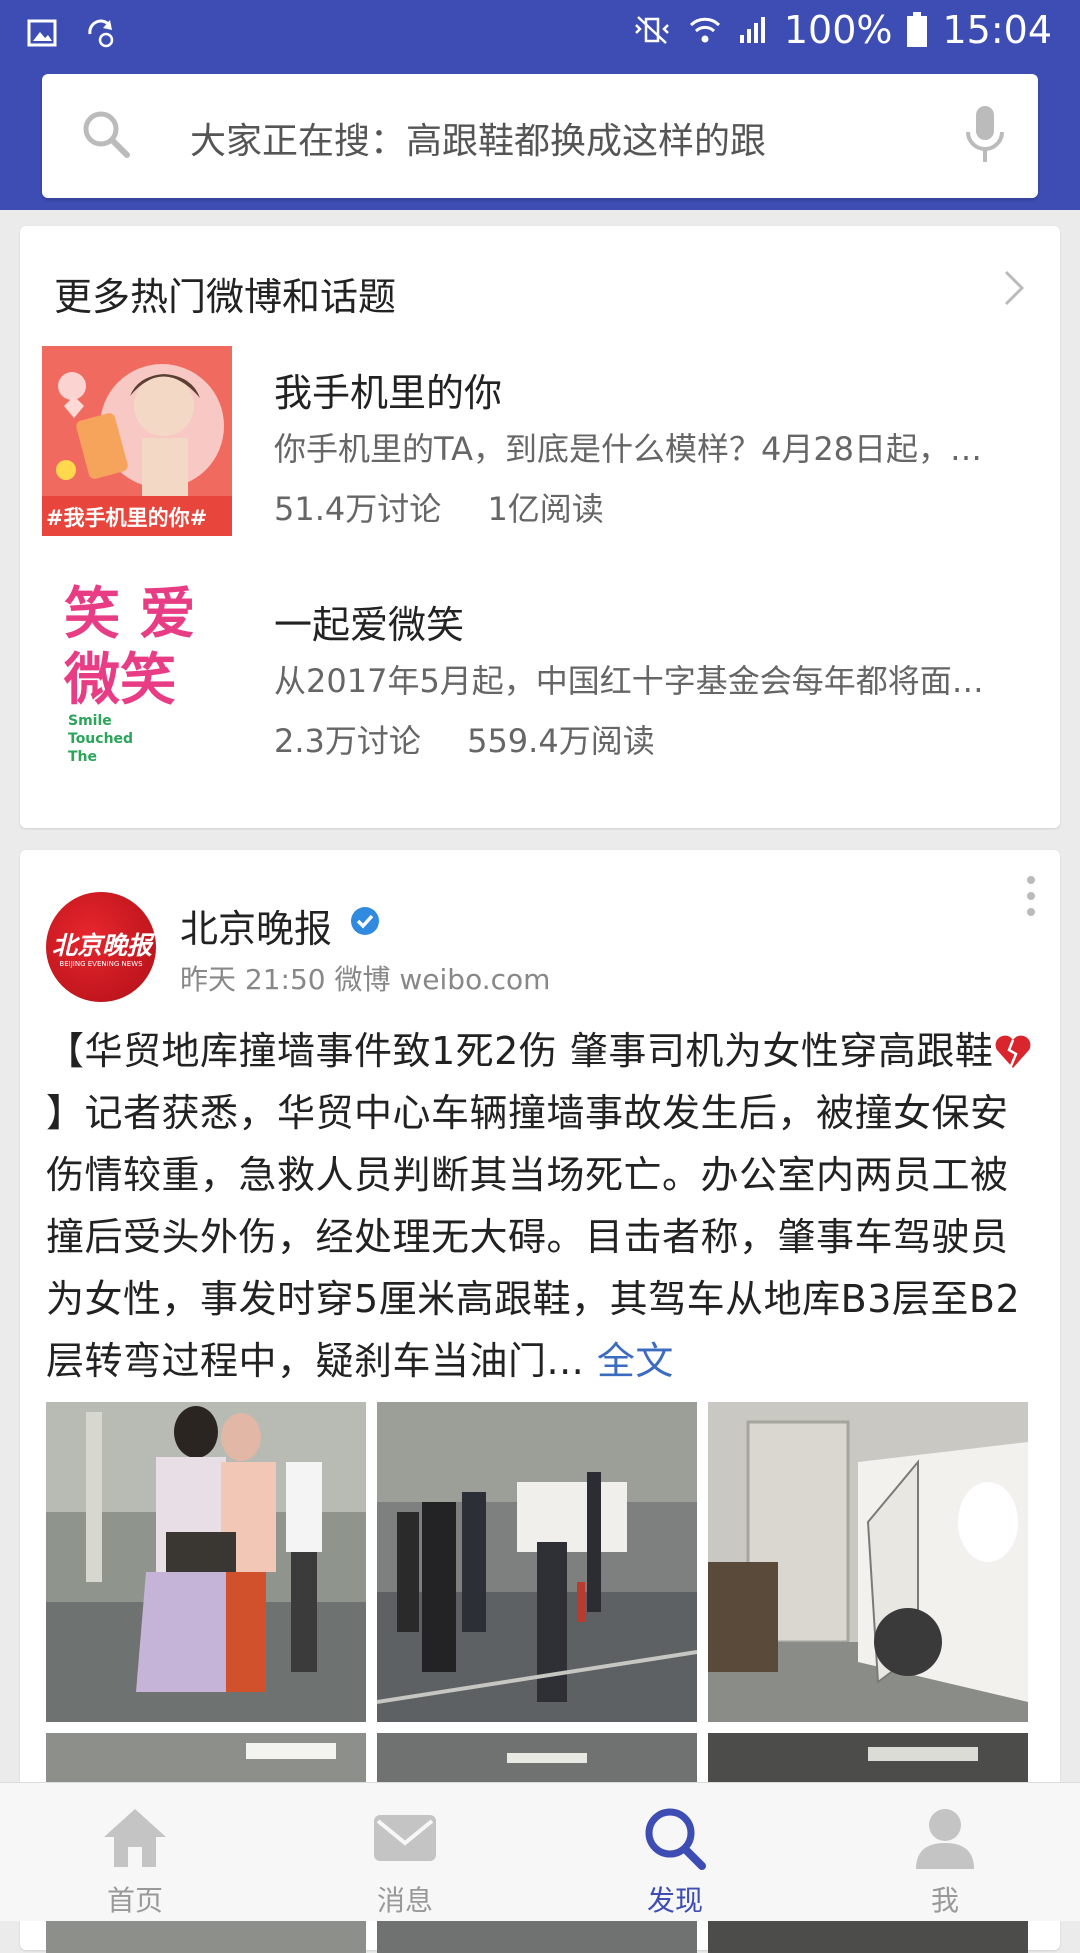  I want to click on avatar: 北京晚报 BEIJING EVENING NEWS, so click(101, 947).